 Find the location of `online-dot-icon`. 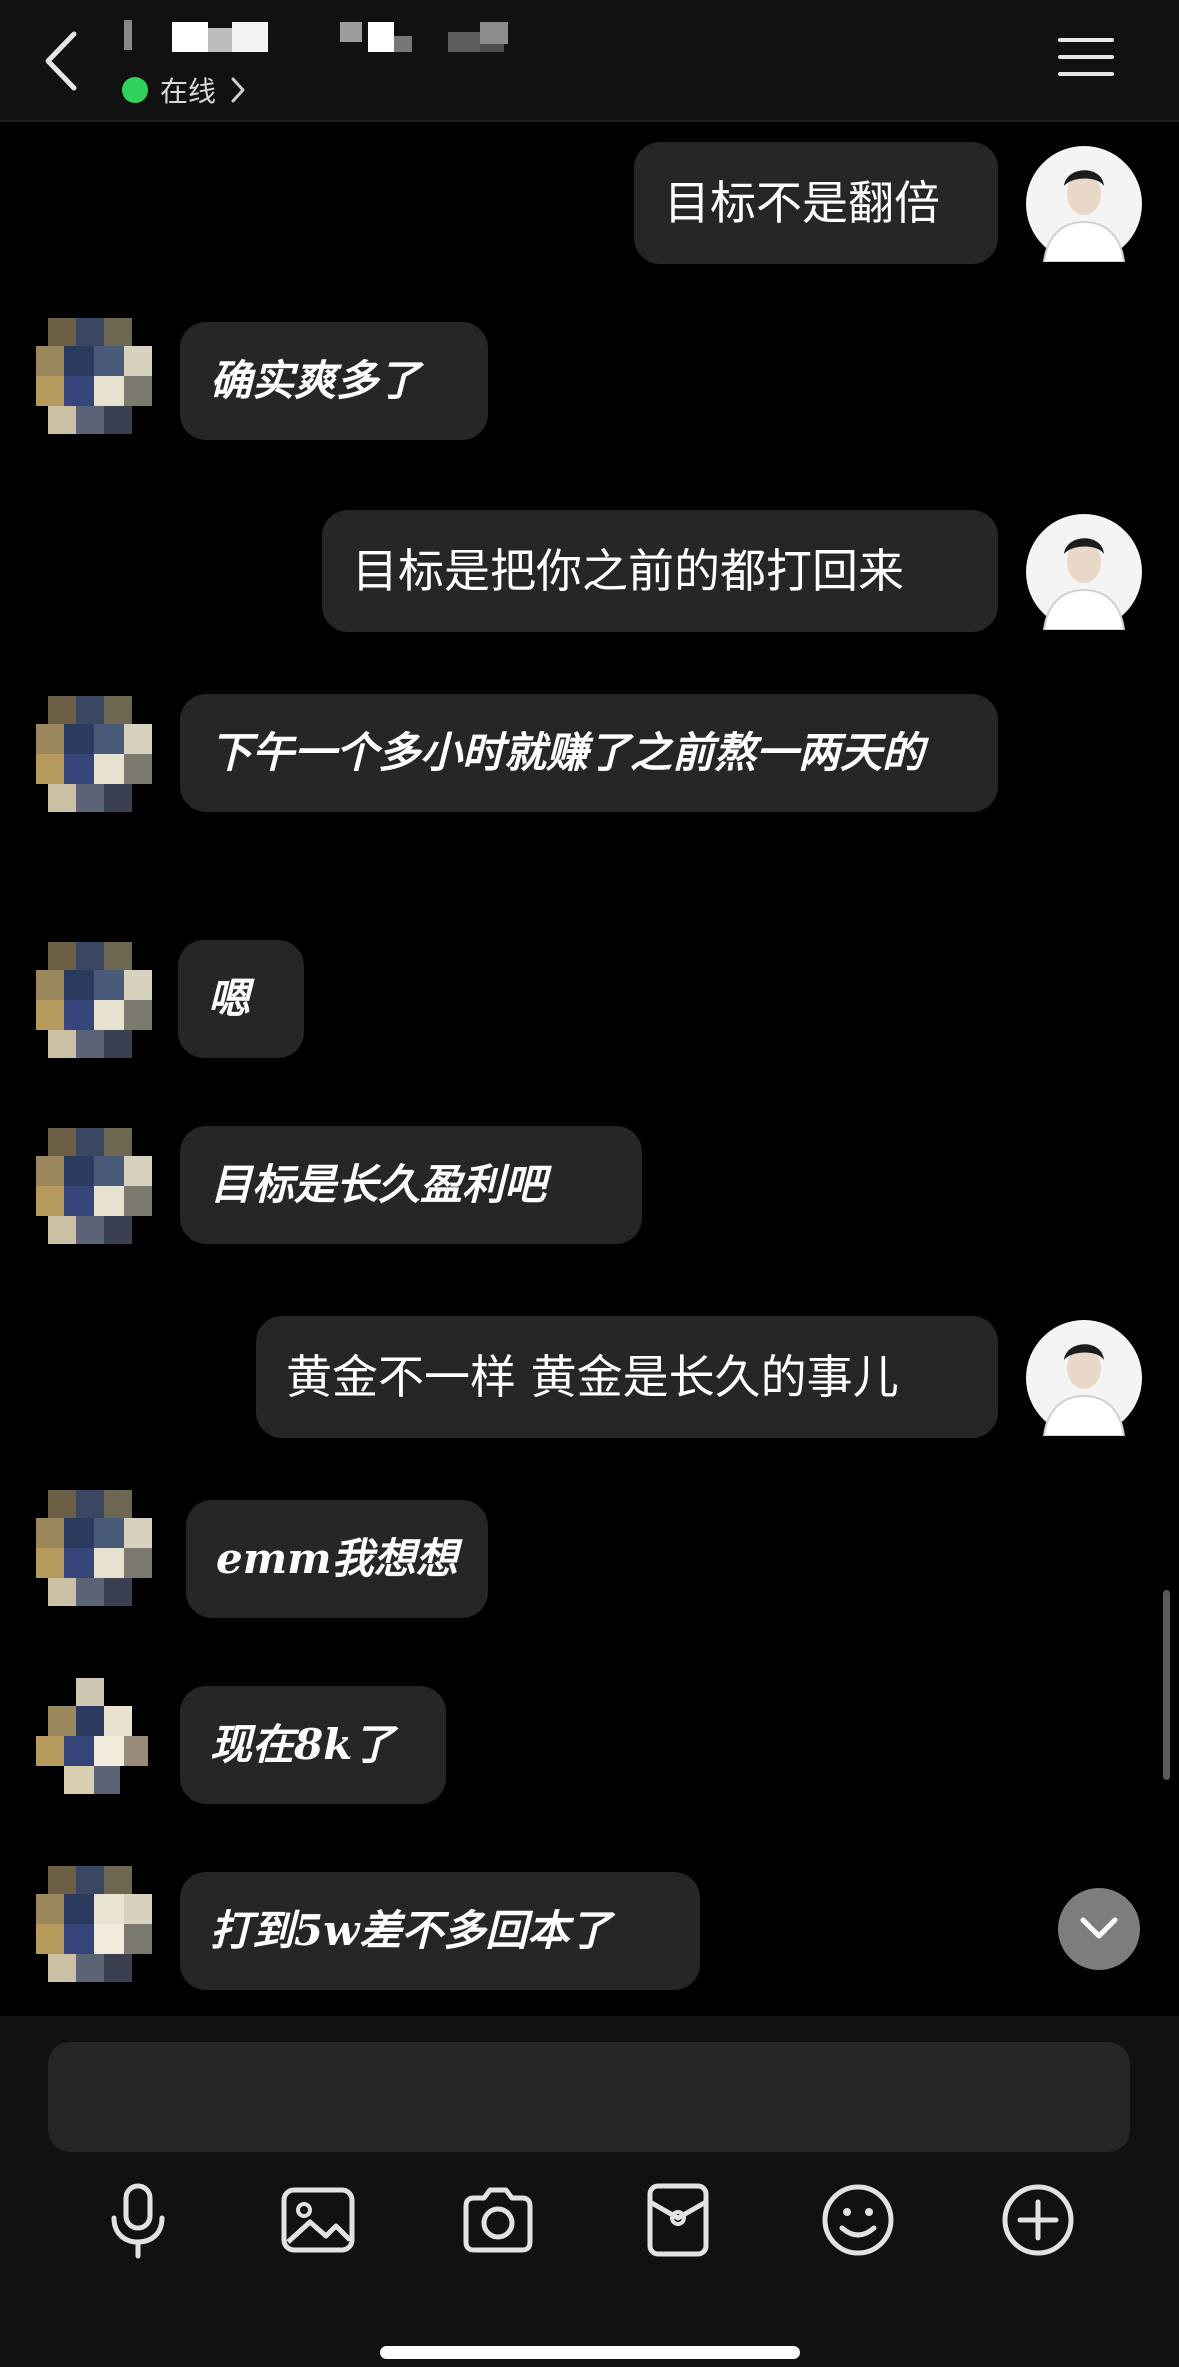

online-dot-icon is located at coordinates (135, 90).